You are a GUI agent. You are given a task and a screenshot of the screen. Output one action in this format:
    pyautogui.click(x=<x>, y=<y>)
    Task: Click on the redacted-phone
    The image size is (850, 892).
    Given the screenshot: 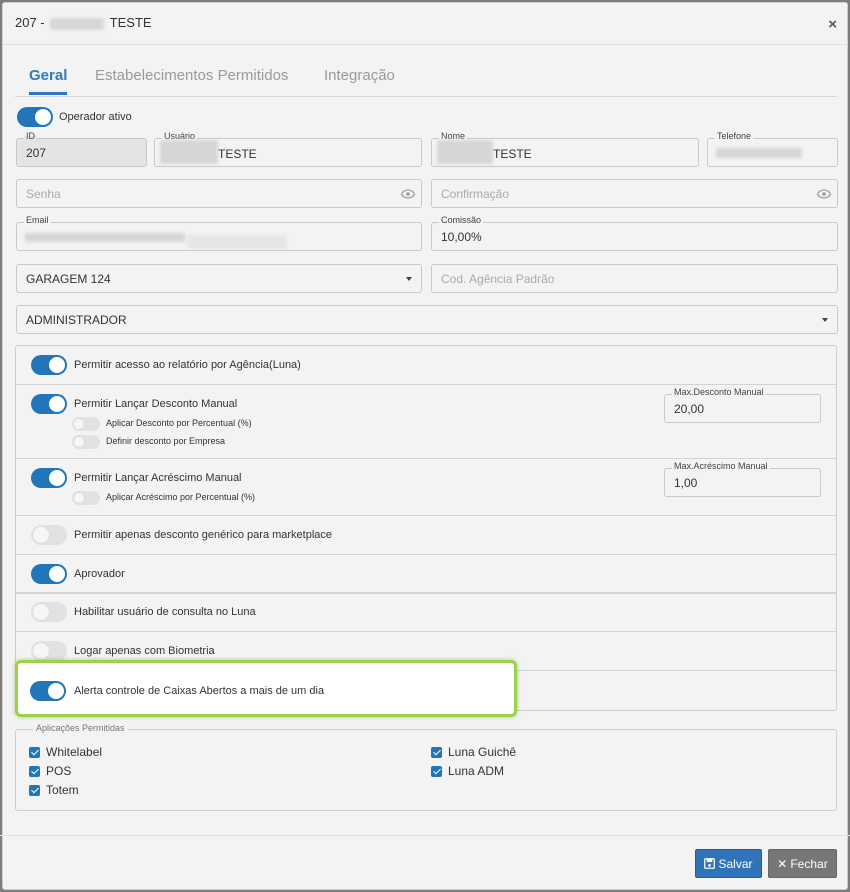 What is the action you would take?
    pyautogui.click(x=759, y=153)
    